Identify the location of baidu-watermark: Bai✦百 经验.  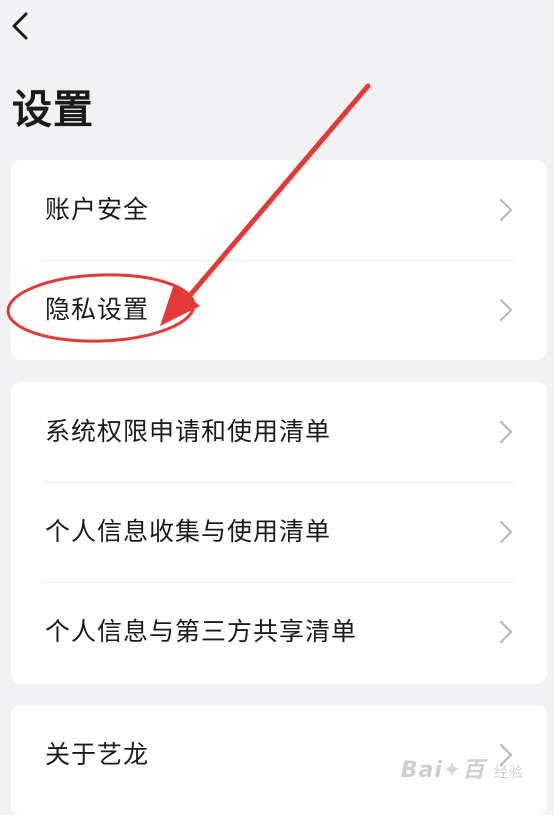
(462, 768).